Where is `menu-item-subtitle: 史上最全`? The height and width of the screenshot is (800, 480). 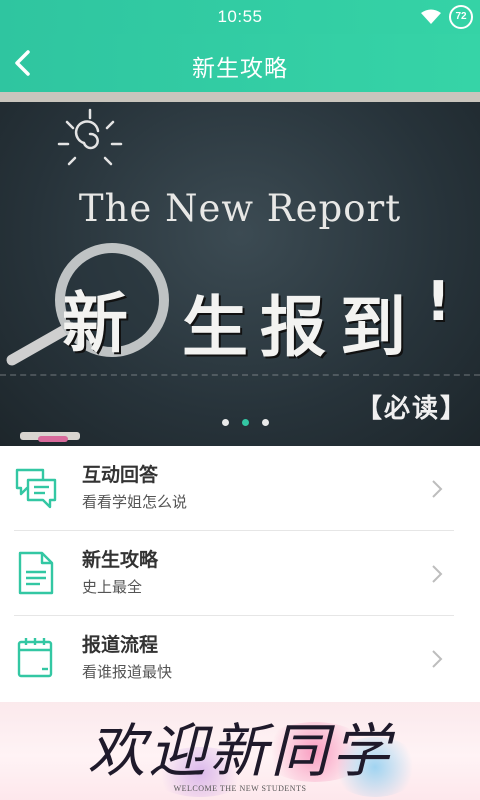 menu-item-subtitle: 史上最全 is located at coordinates (112, 587).